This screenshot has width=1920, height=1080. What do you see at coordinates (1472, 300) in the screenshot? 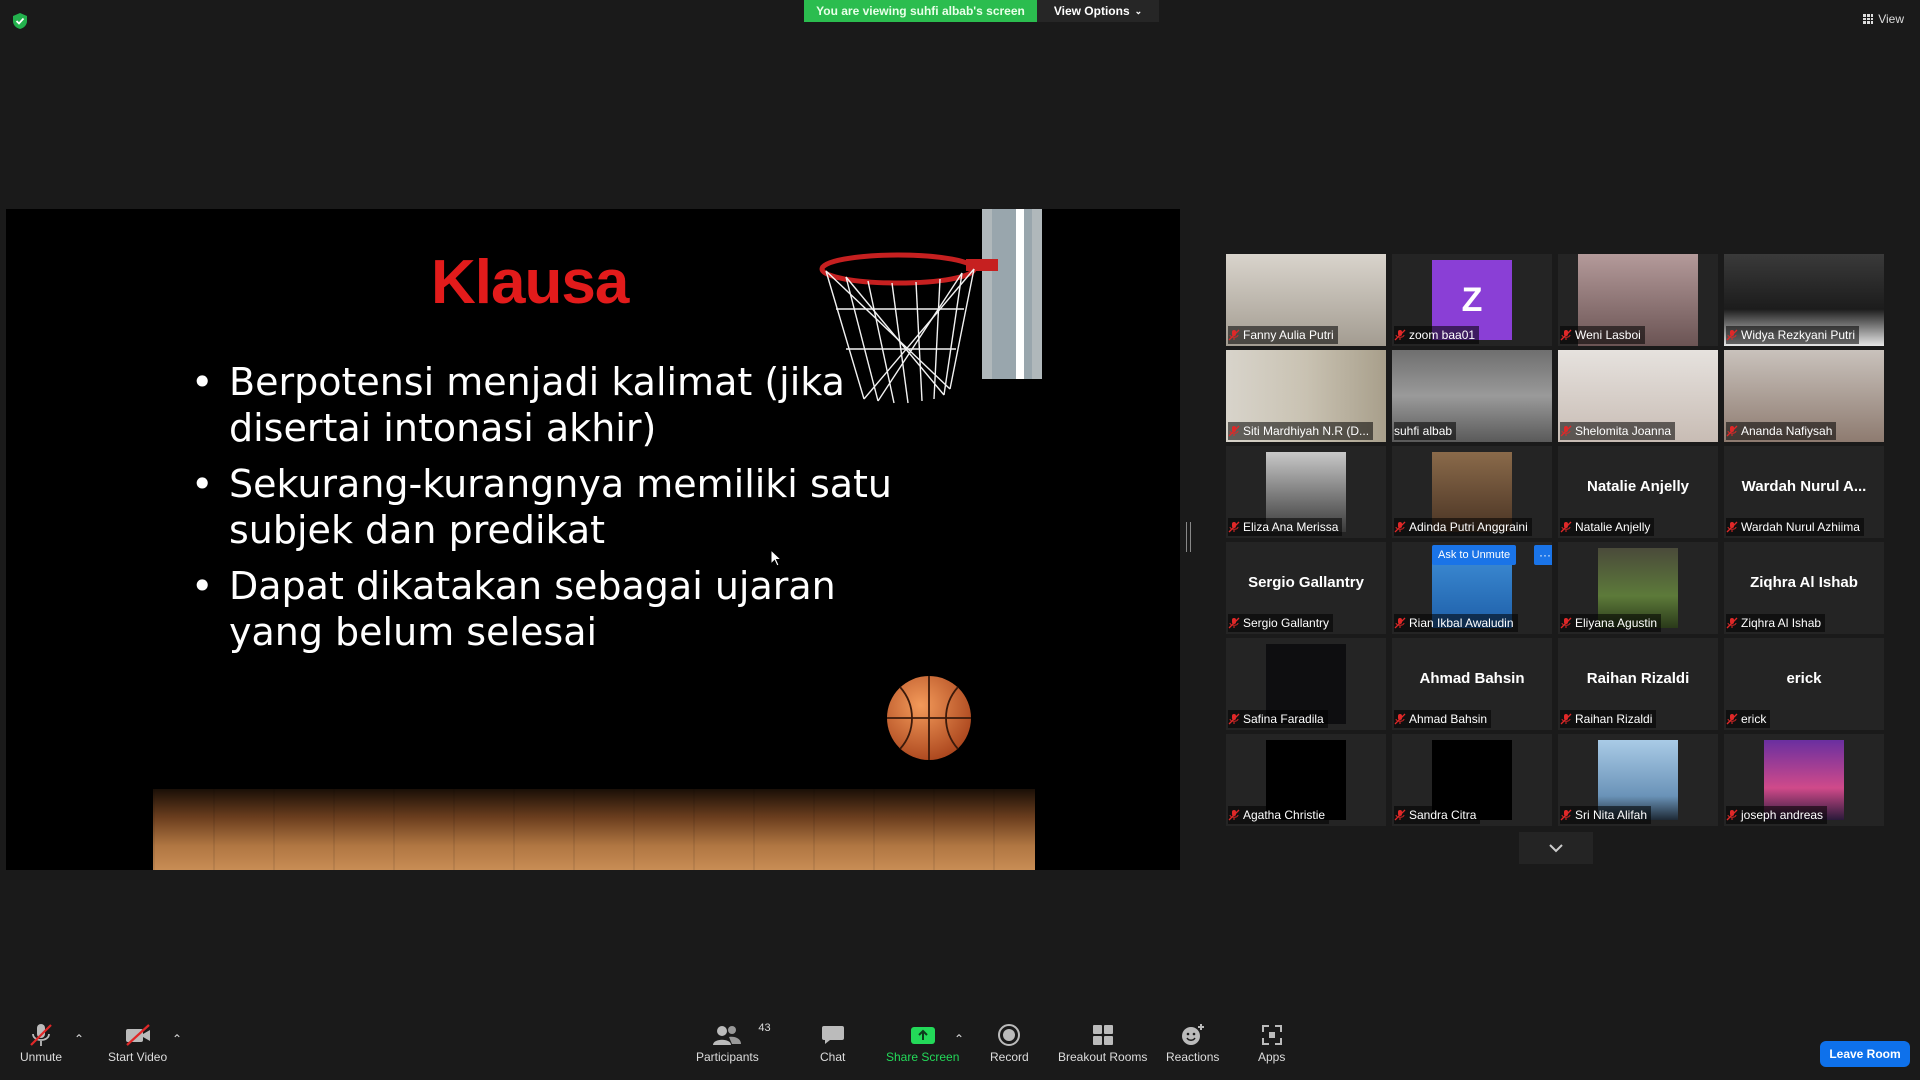
I see `participant-tile: Z zoom baa01` at bounding box center [1472, 300].